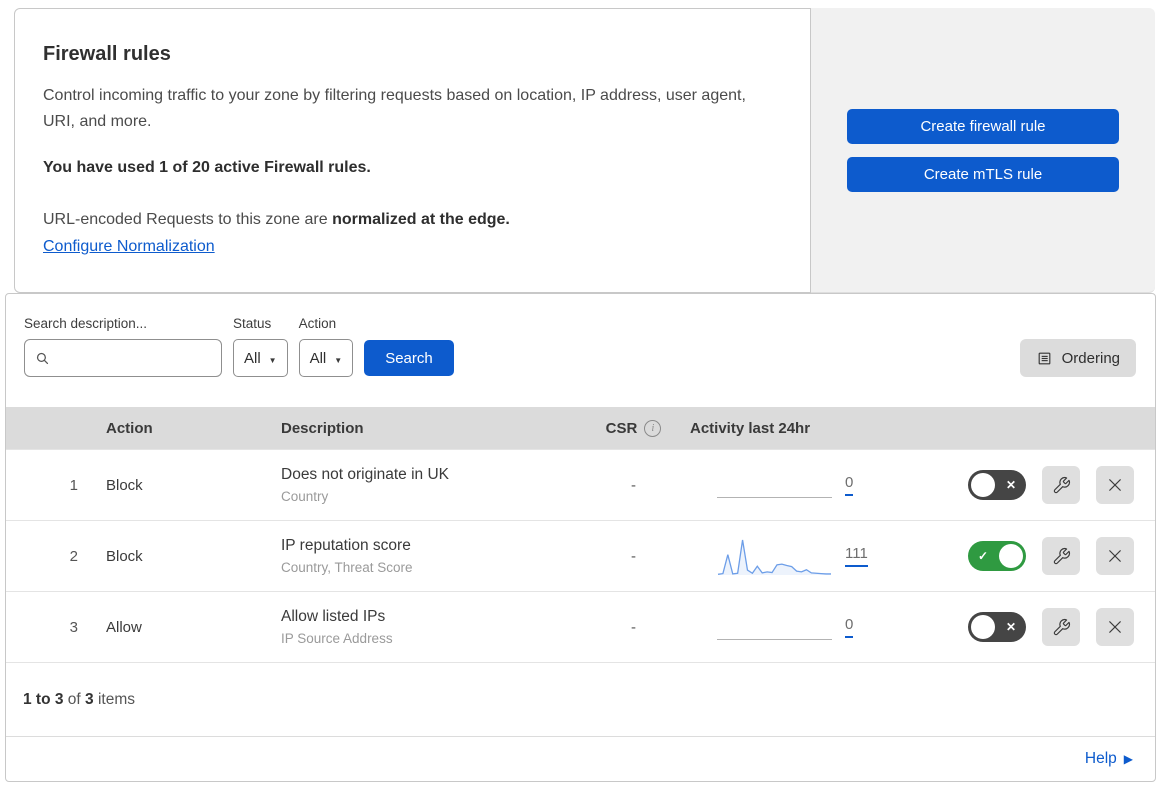 The height and width of the screenshot is (799, 1161). What do you see at coordinates (409, 358) in the screenshot?
I see `search-button: Search` at bounding box center [409, 358].